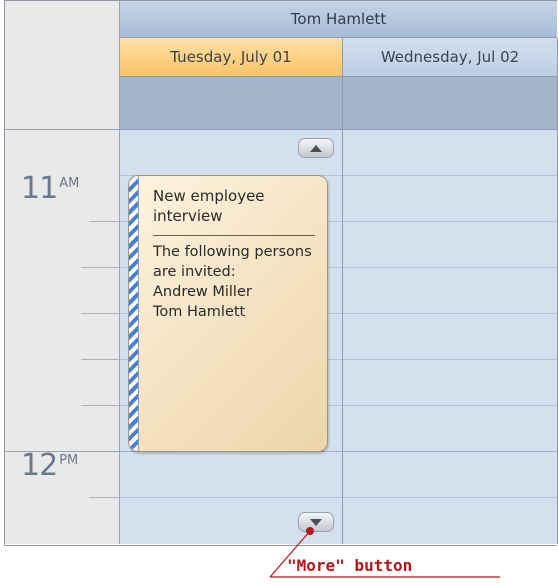  I want to click on callout-dot, so click(310, 531).